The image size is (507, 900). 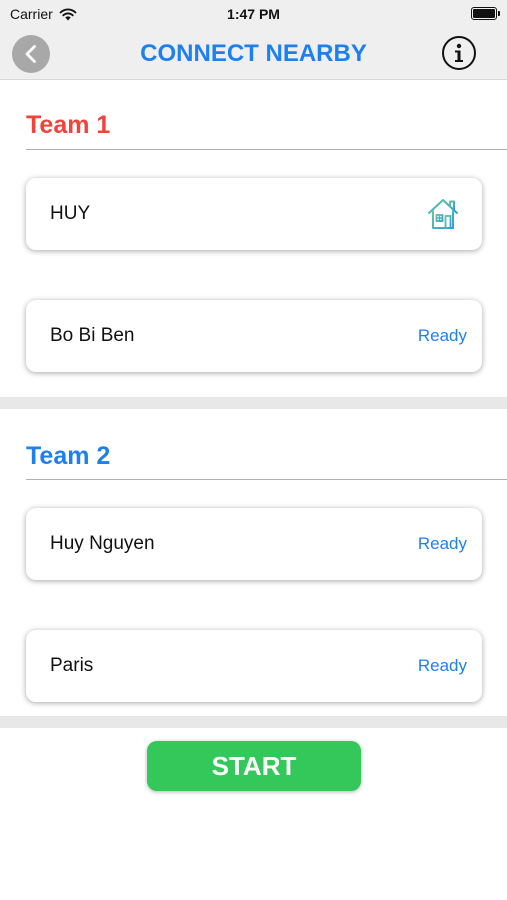 I want to click on team-2-divider, so click(x=266, y=479).